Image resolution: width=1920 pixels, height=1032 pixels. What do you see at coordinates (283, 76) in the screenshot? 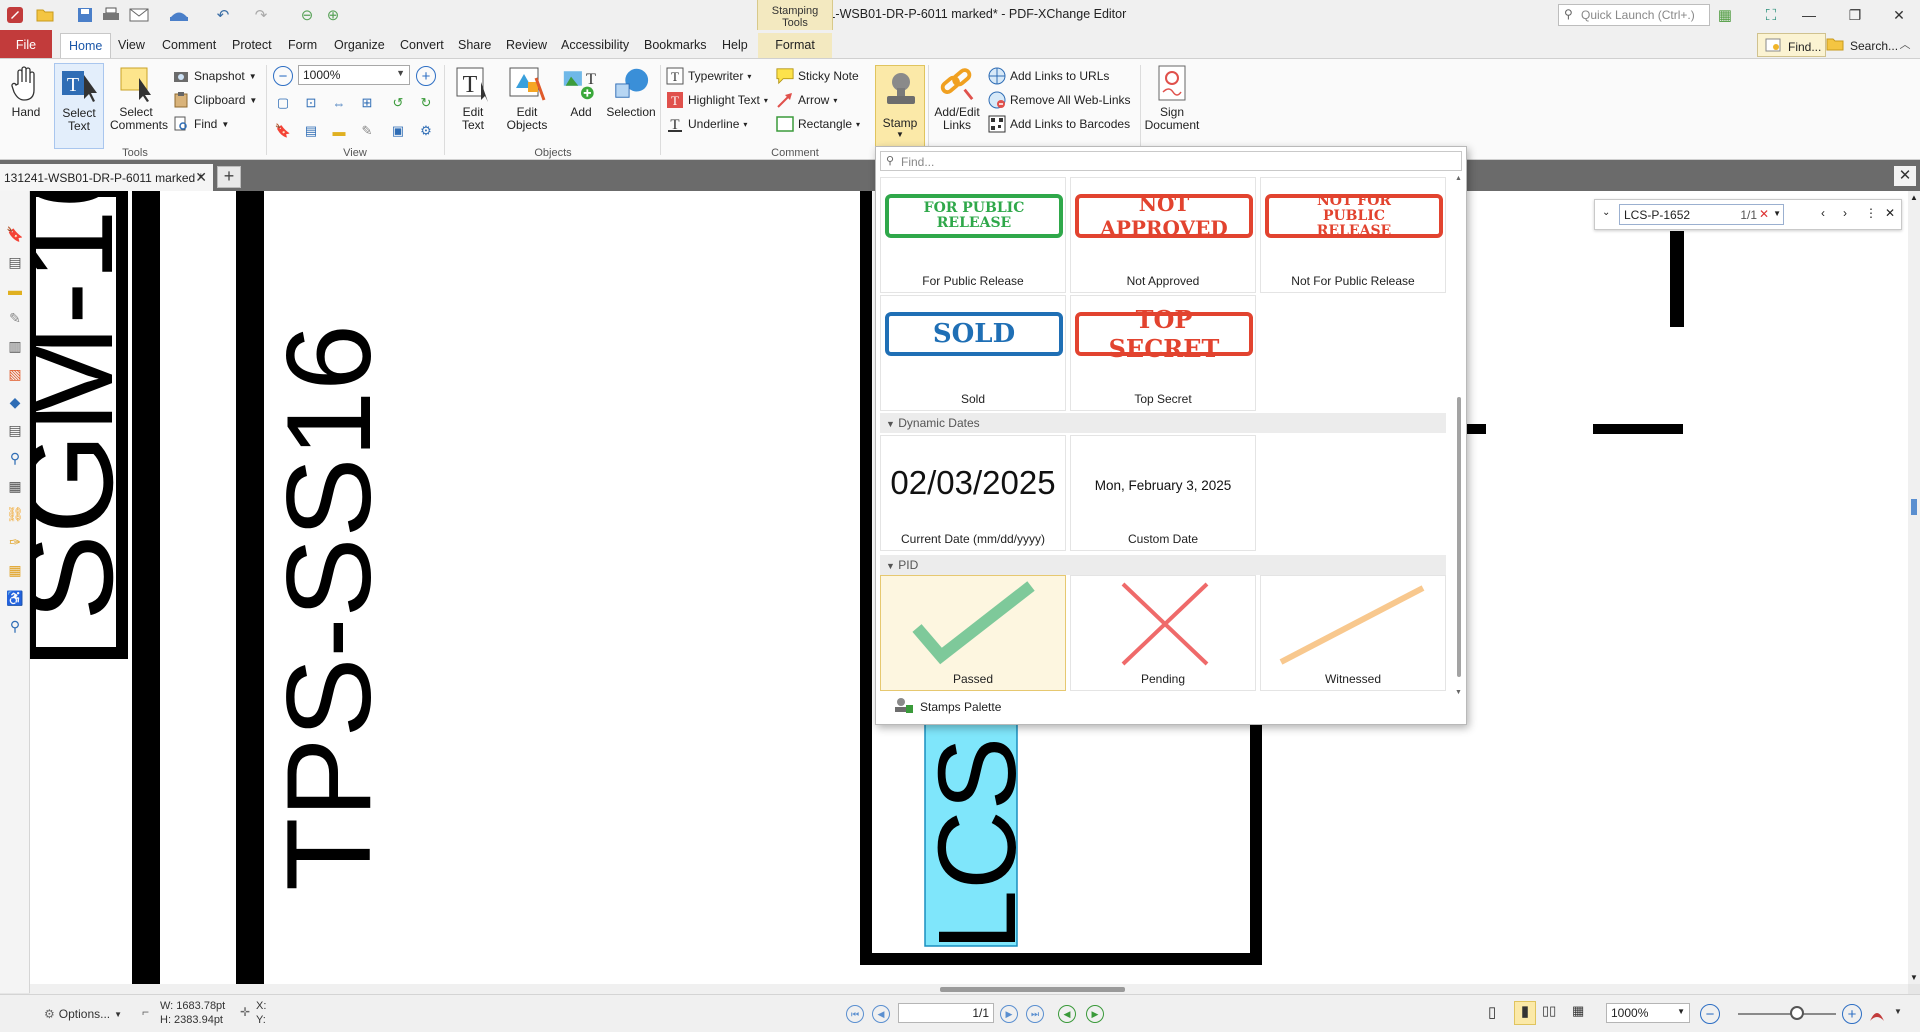
I see `zoom-out-button: −` at bounding box center [283, 76].